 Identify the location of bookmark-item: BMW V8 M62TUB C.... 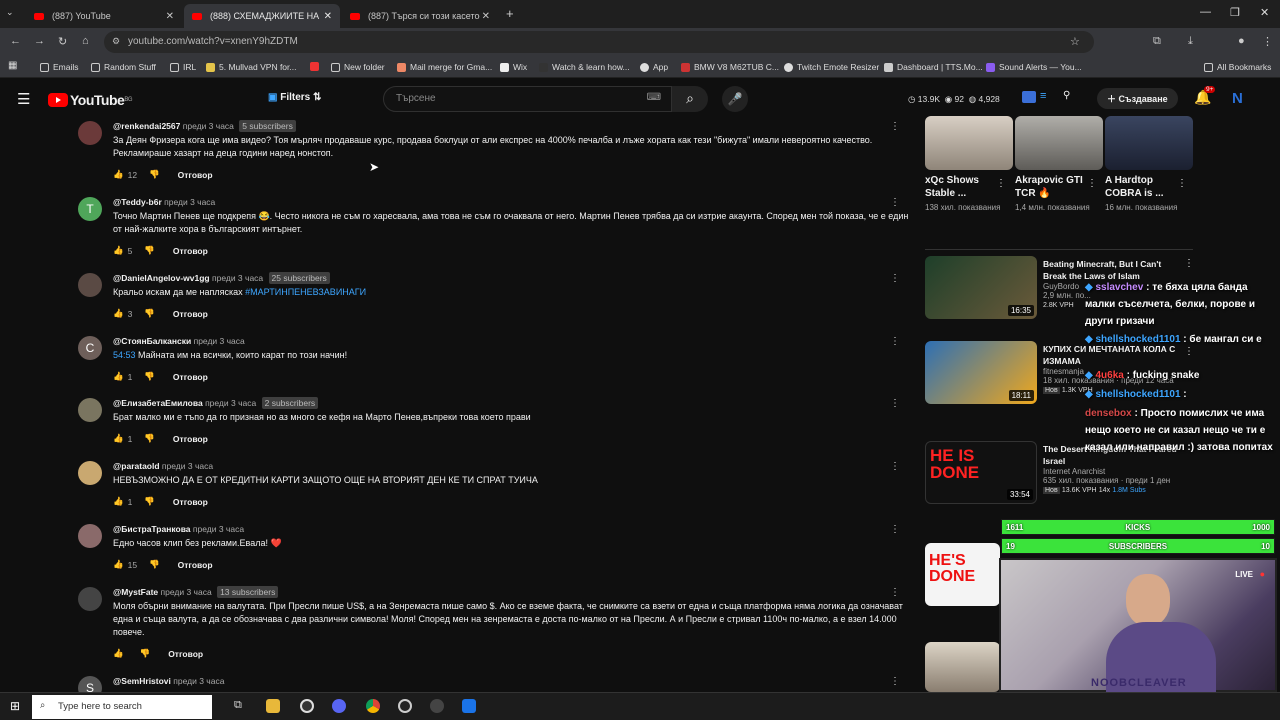
(730, 67).